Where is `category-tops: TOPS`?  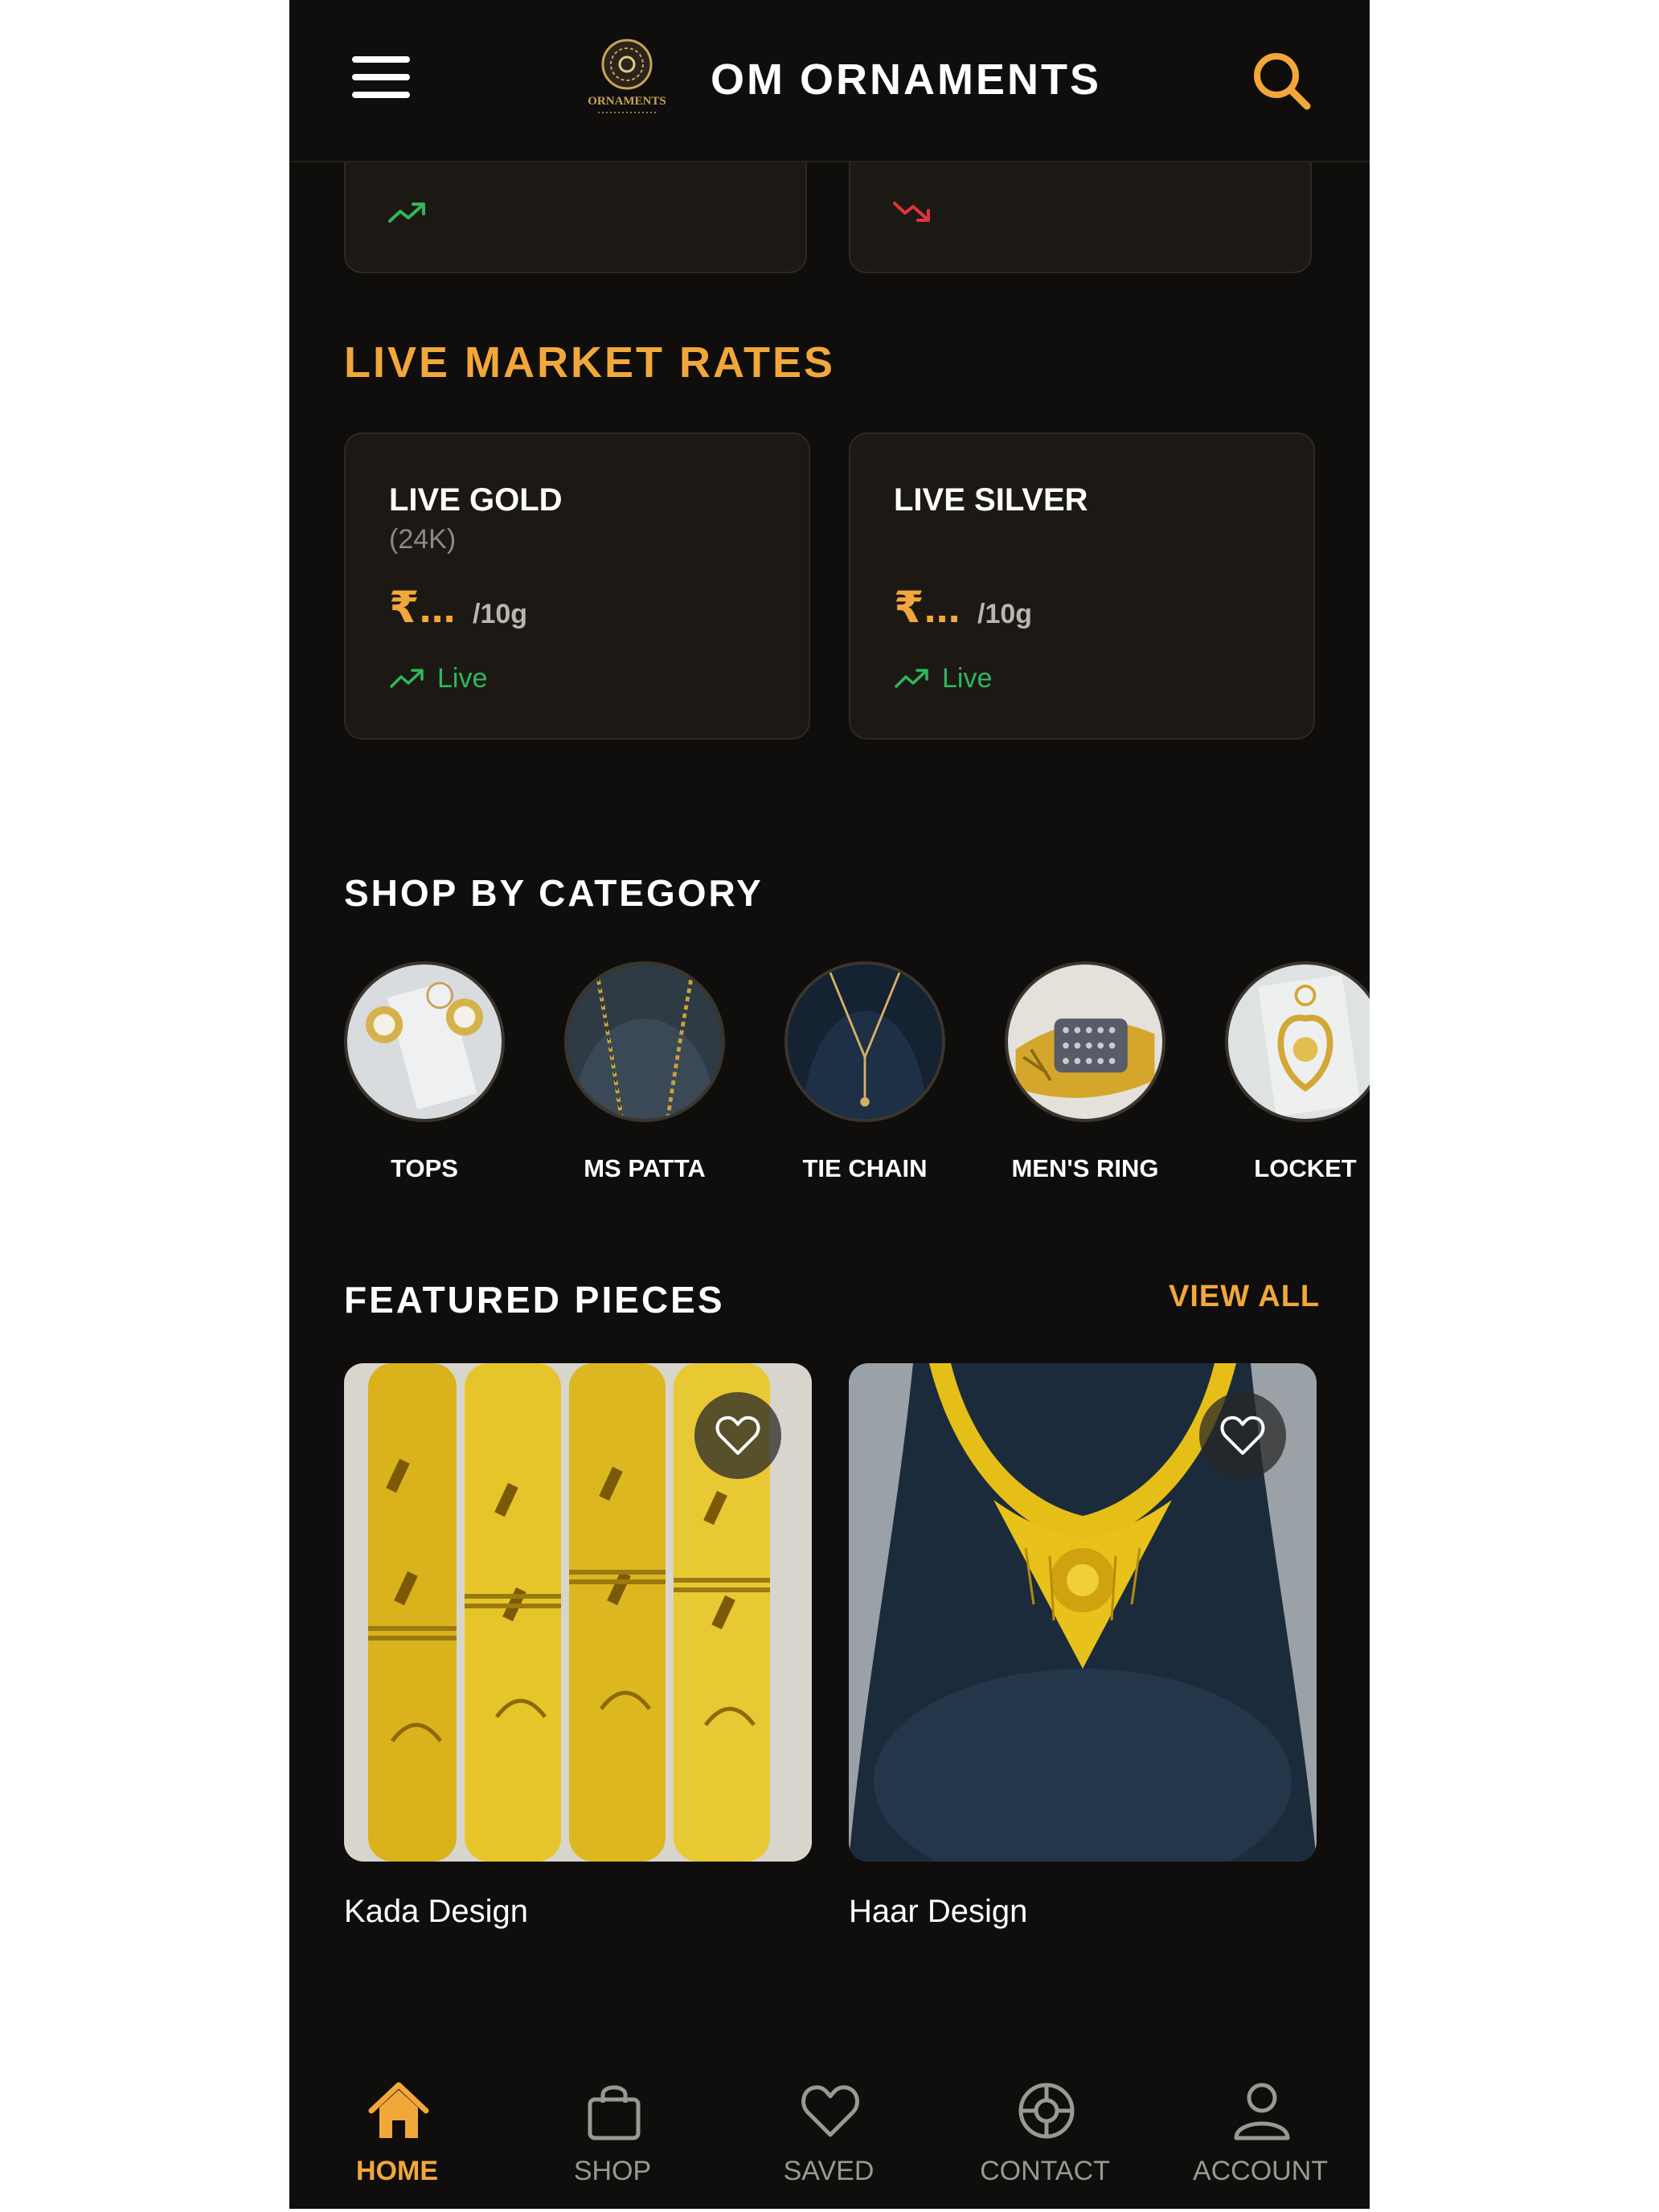
category-tops: TOPS is located at coordinates (424, 1077).